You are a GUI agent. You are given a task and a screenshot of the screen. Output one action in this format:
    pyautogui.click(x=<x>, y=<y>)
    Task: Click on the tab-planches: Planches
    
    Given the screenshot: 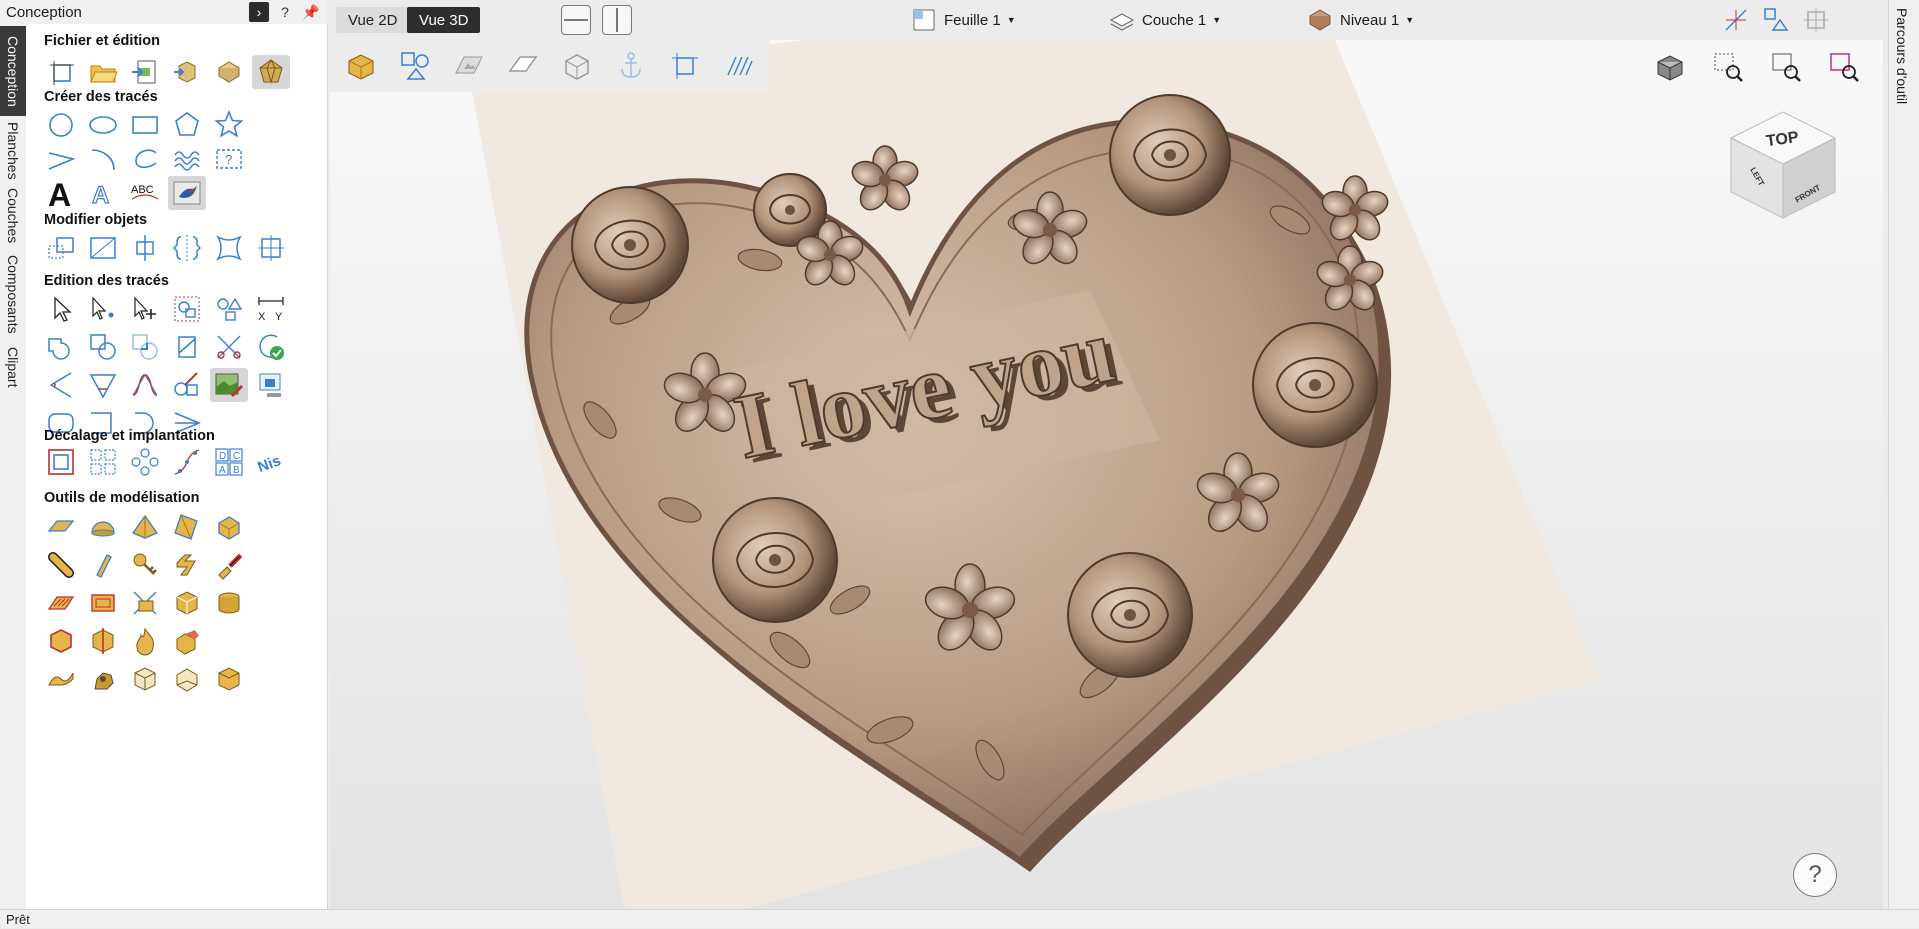 What is the action you would take?
    pyautogui.click(x=13, y=151)
    